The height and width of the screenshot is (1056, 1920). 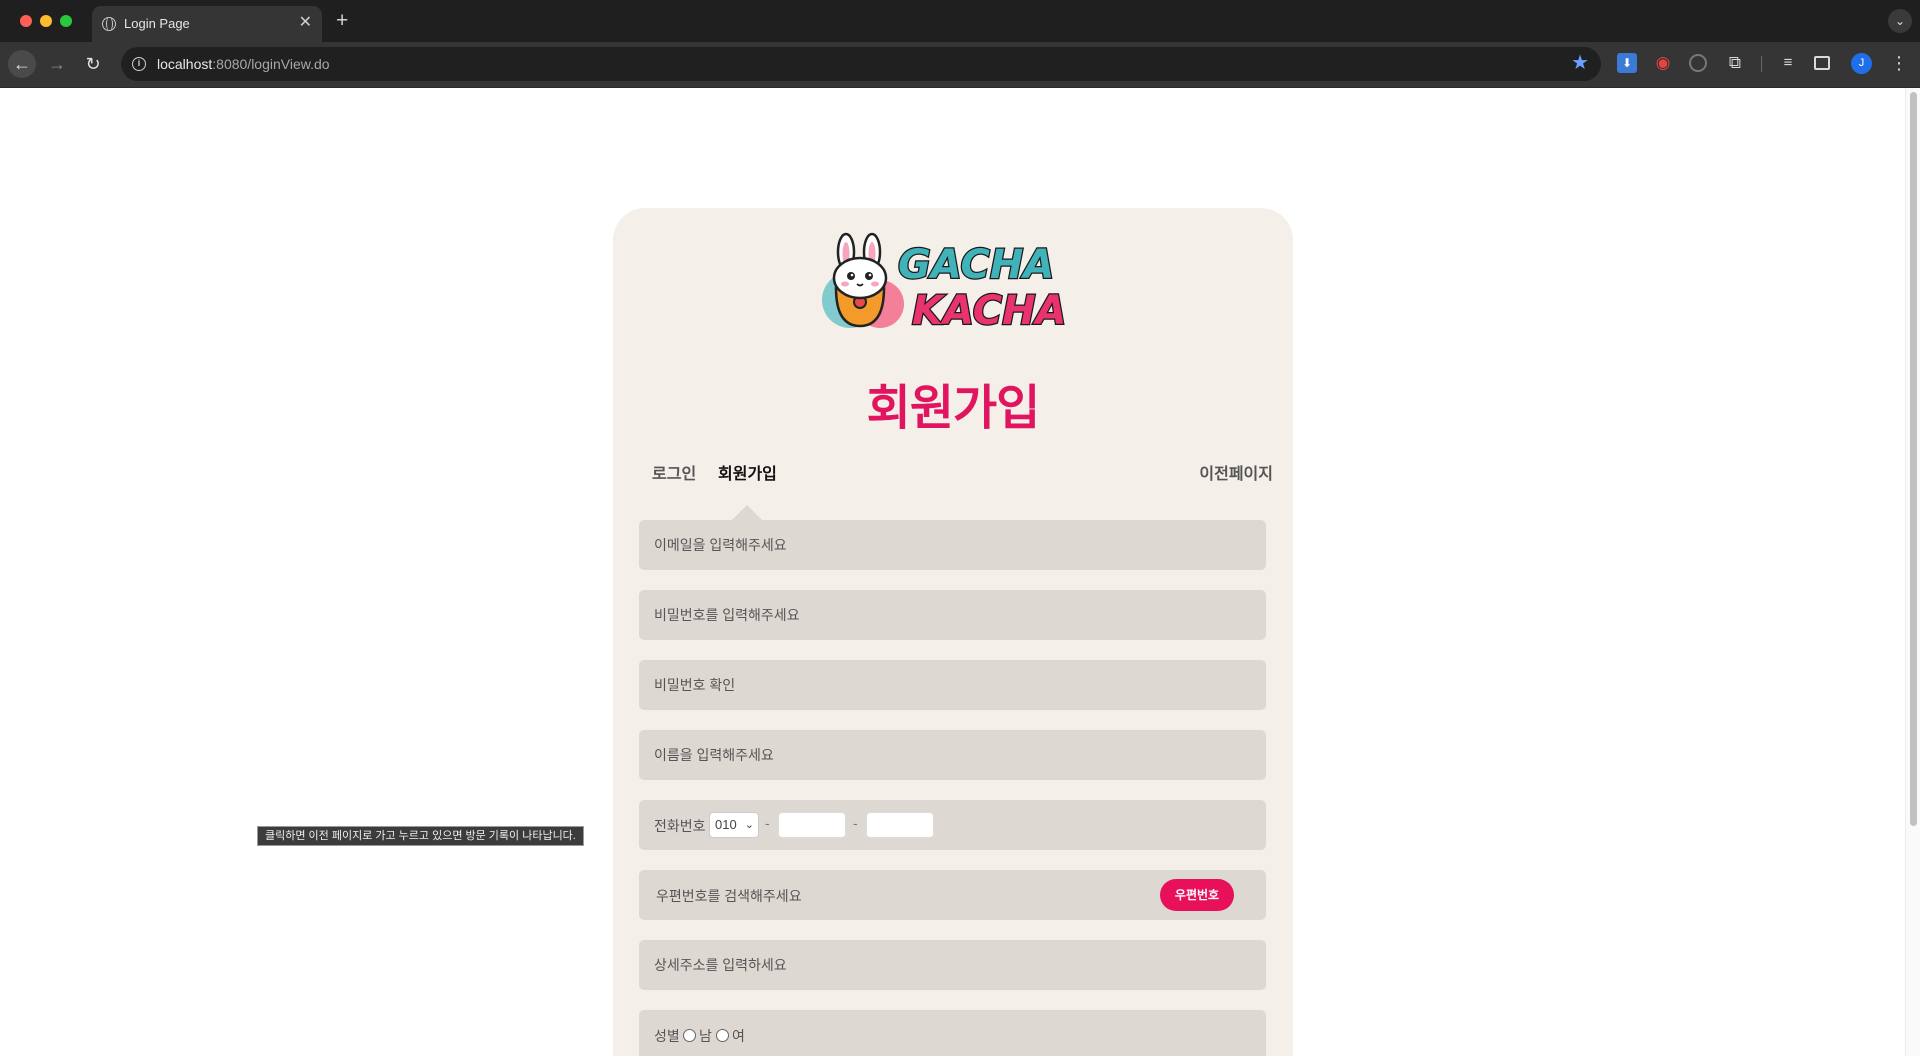 I want to click on new-tab-button: +, so click(x=342, y=21).